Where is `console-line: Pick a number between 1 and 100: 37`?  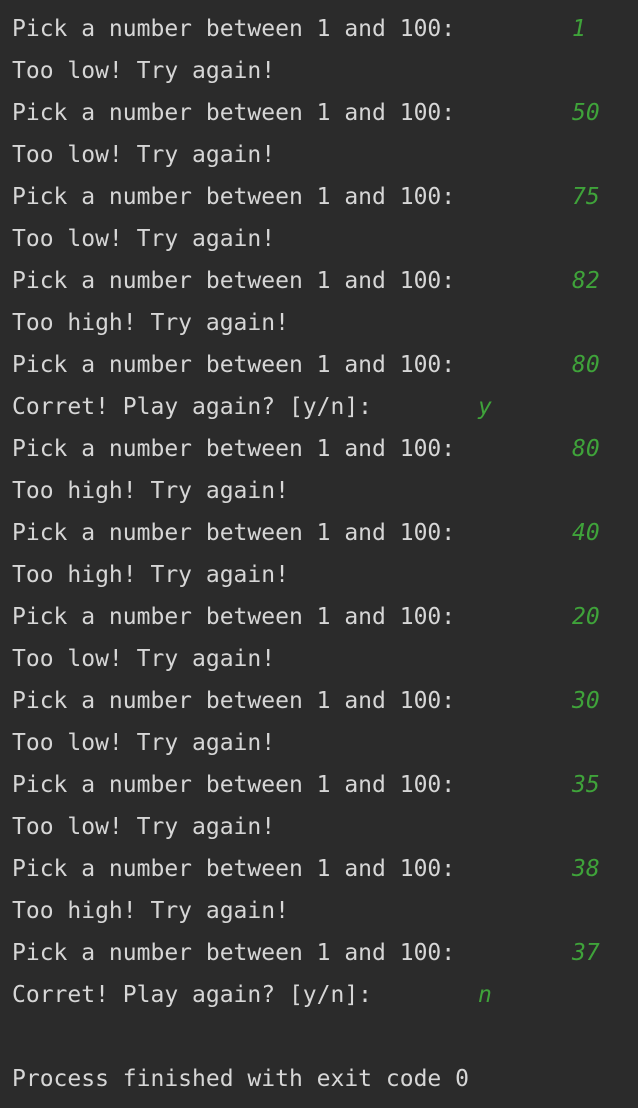 console-line: Pick a number between 1 and 100: 37 is located at coordinates (325, 953).